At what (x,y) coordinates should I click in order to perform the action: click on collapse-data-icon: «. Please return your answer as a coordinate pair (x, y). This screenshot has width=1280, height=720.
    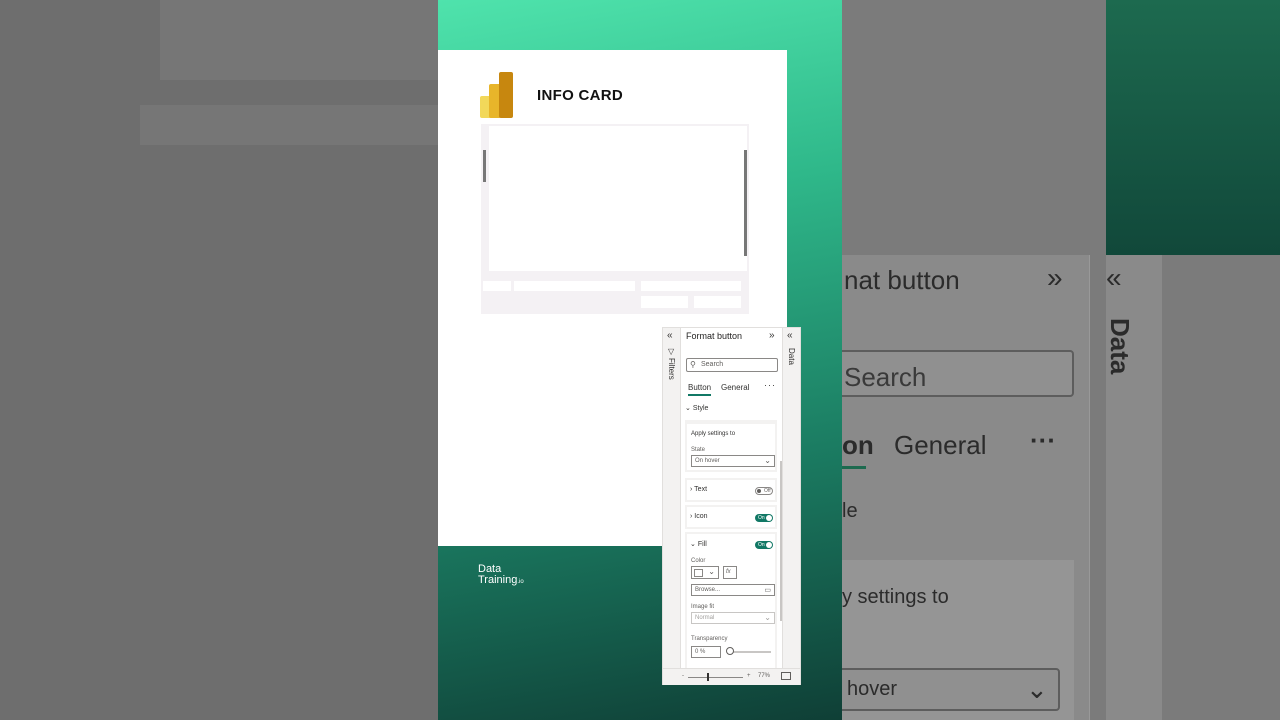
    Looking at the image, I should click on (790, 336).